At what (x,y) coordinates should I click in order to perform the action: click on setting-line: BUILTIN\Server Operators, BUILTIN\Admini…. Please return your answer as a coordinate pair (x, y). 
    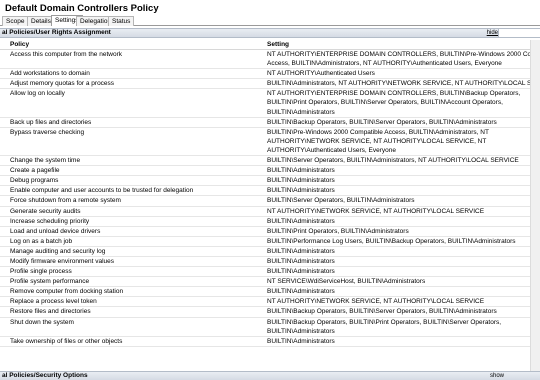
    Looking at the image, I should click on (341, 201).